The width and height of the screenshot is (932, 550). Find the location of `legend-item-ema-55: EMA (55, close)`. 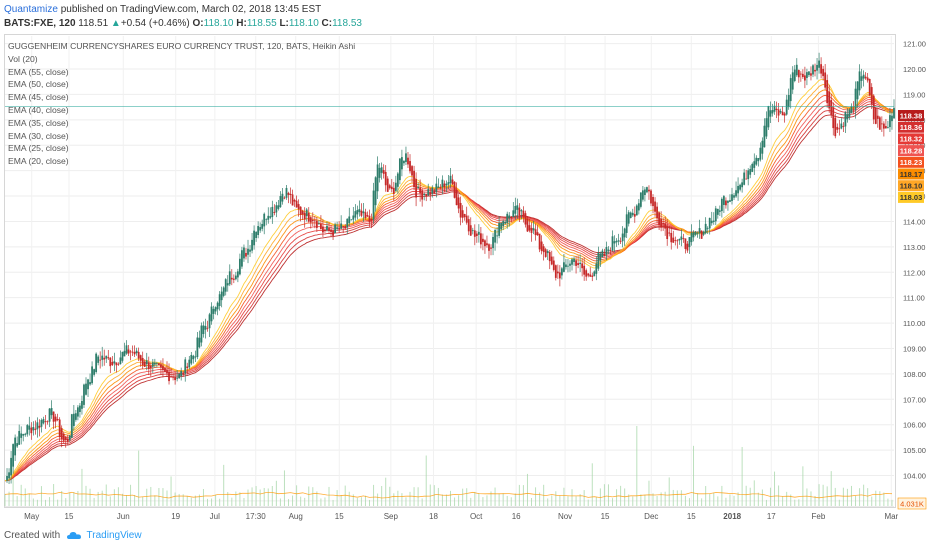

legend-item-ema-55: EMA (55, close) is located at coordinates (181, 72).